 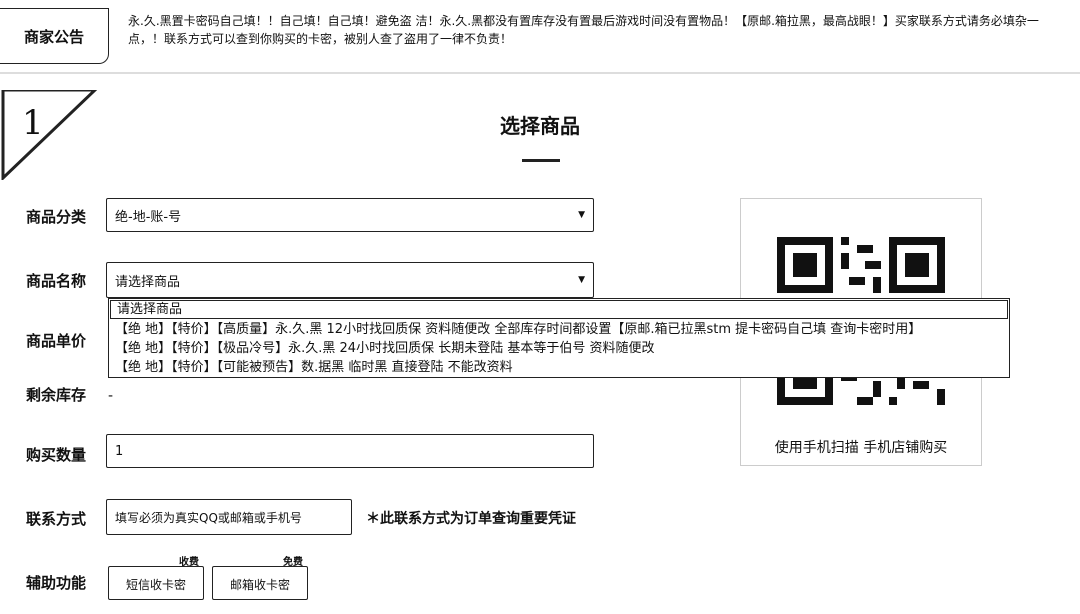 What do you see at coordinates (155, 585) in the screenshot?
I see `sms-card-label: 短信收卡密` at bounding box center [155, 585].